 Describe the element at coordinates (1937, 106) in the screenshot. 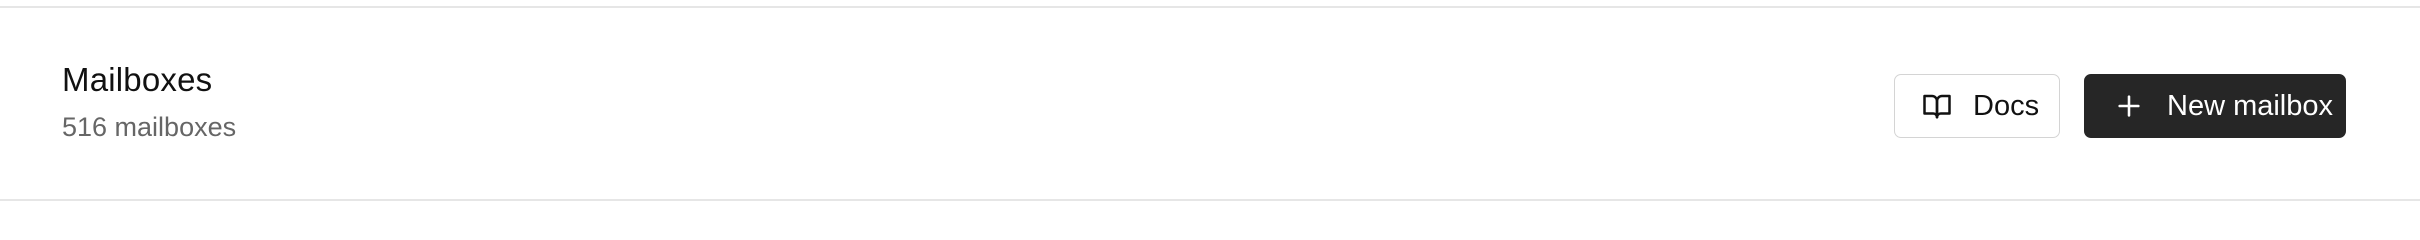

I see `book-open-icon` at that location.